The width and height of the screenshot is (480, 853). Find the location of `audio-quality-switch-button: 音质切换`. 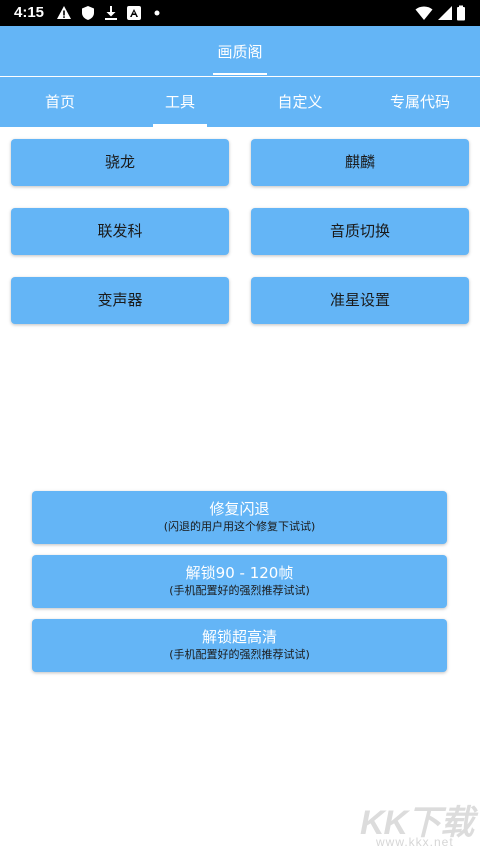

audio-quality-switch-button: 音质切换 is located at coordinates (360, 231).